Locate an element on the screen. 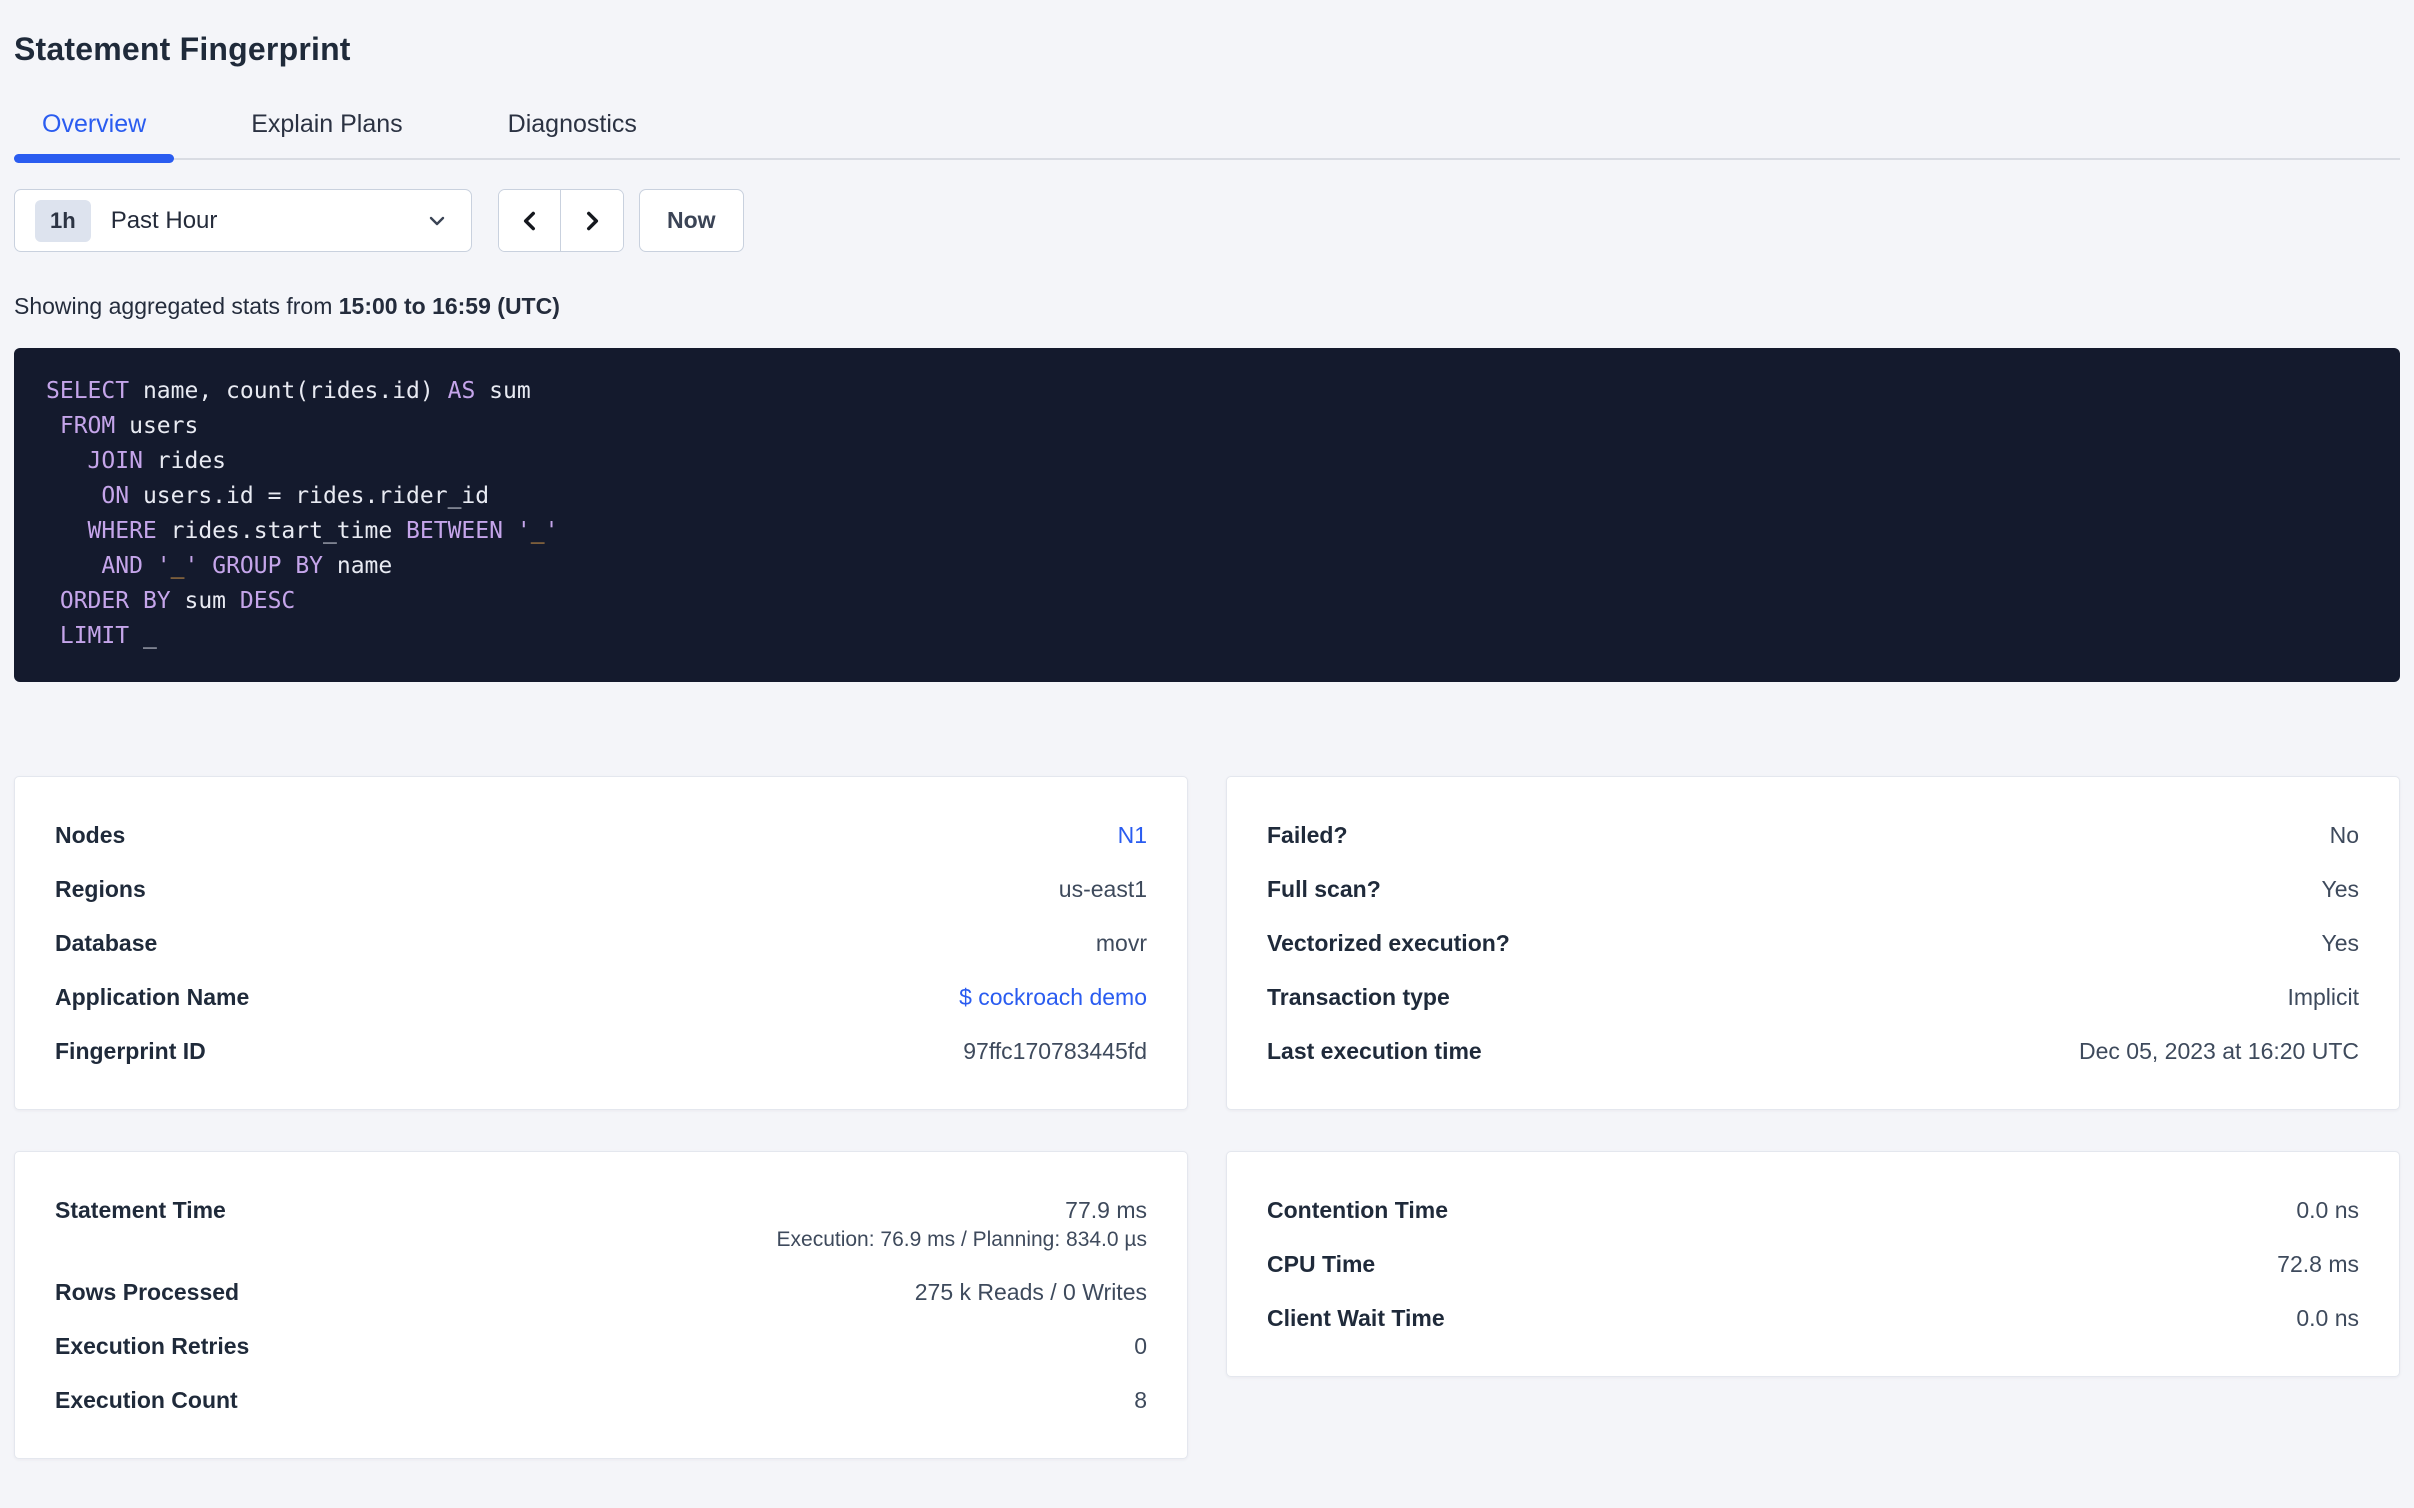 Image resolution: width=2414 pixels, height=1508 pixels. stats-prefix: Showing aggregated stats from is located at coordinates (176, 306).